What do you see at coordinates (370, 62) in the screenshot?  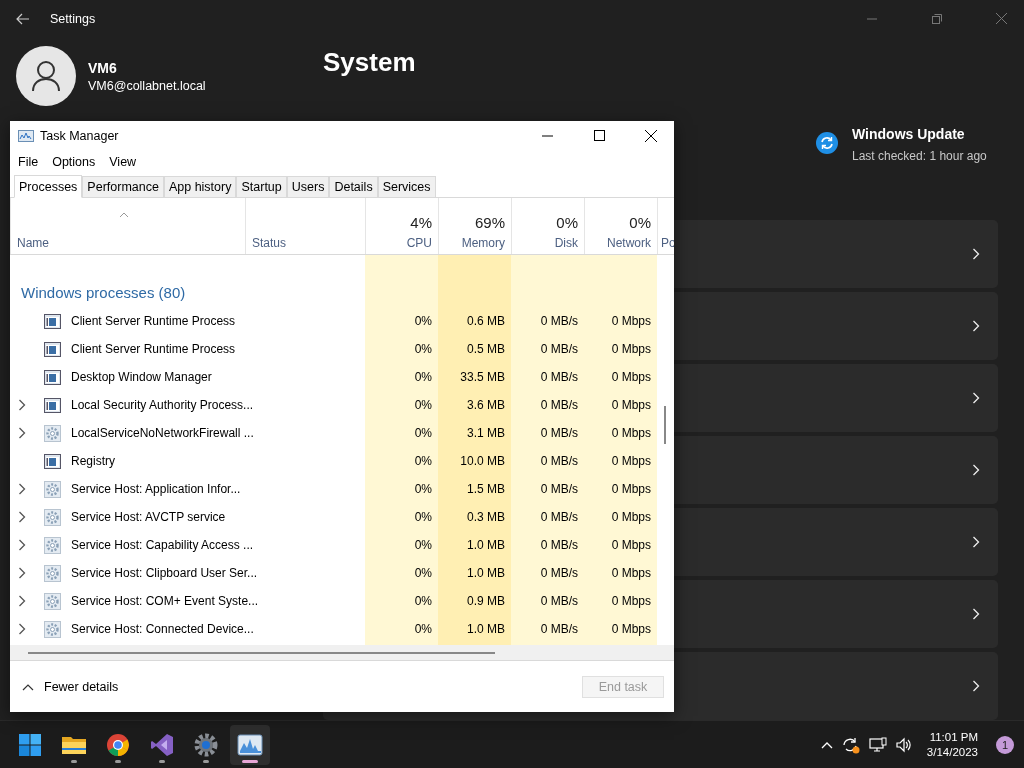 I see `page-title: System` at bounding box center [370, 62].